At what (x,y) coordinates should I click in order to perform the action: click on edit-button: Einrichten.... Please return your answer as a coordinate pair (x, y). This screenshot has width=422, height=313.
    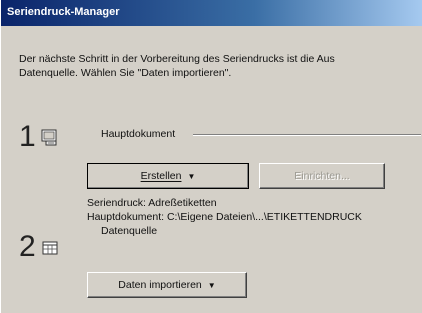
    Looking at the image, I should click on (322, 176).